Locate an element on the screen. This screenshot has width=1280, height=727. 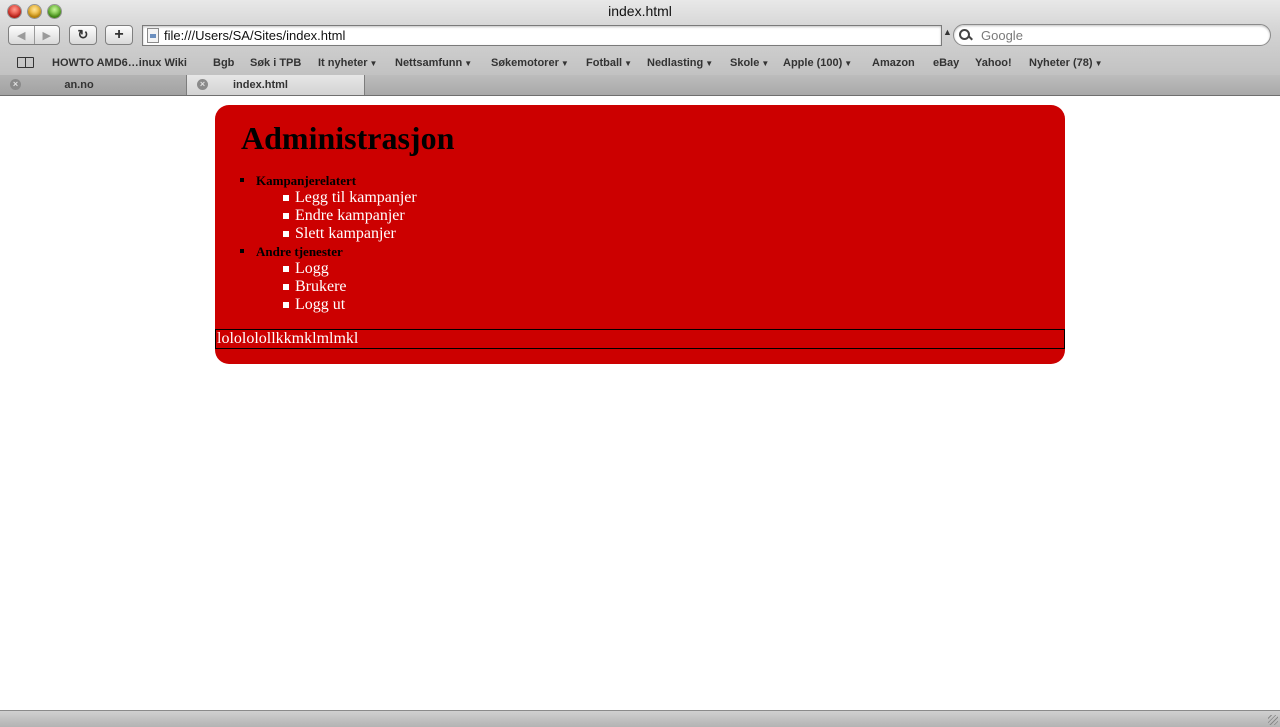
search-field: Google is located at coordinates (1112, 35).